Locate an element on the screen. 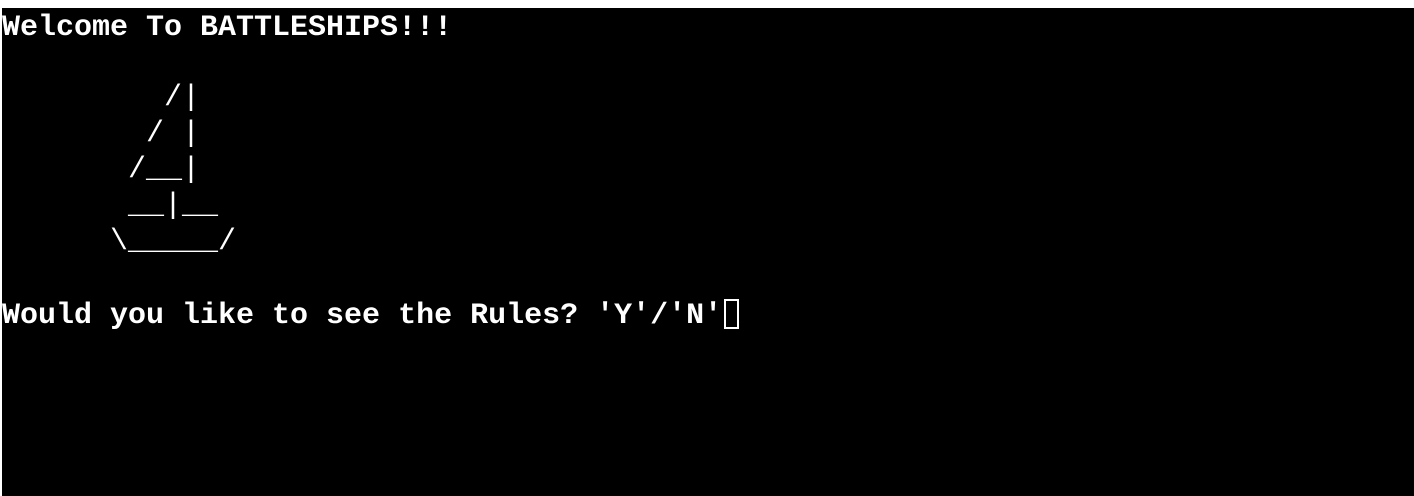 Image resolution: width=1414 pixels, height=496 pixels. terminal-cursor is located at coordinates (732, 314).